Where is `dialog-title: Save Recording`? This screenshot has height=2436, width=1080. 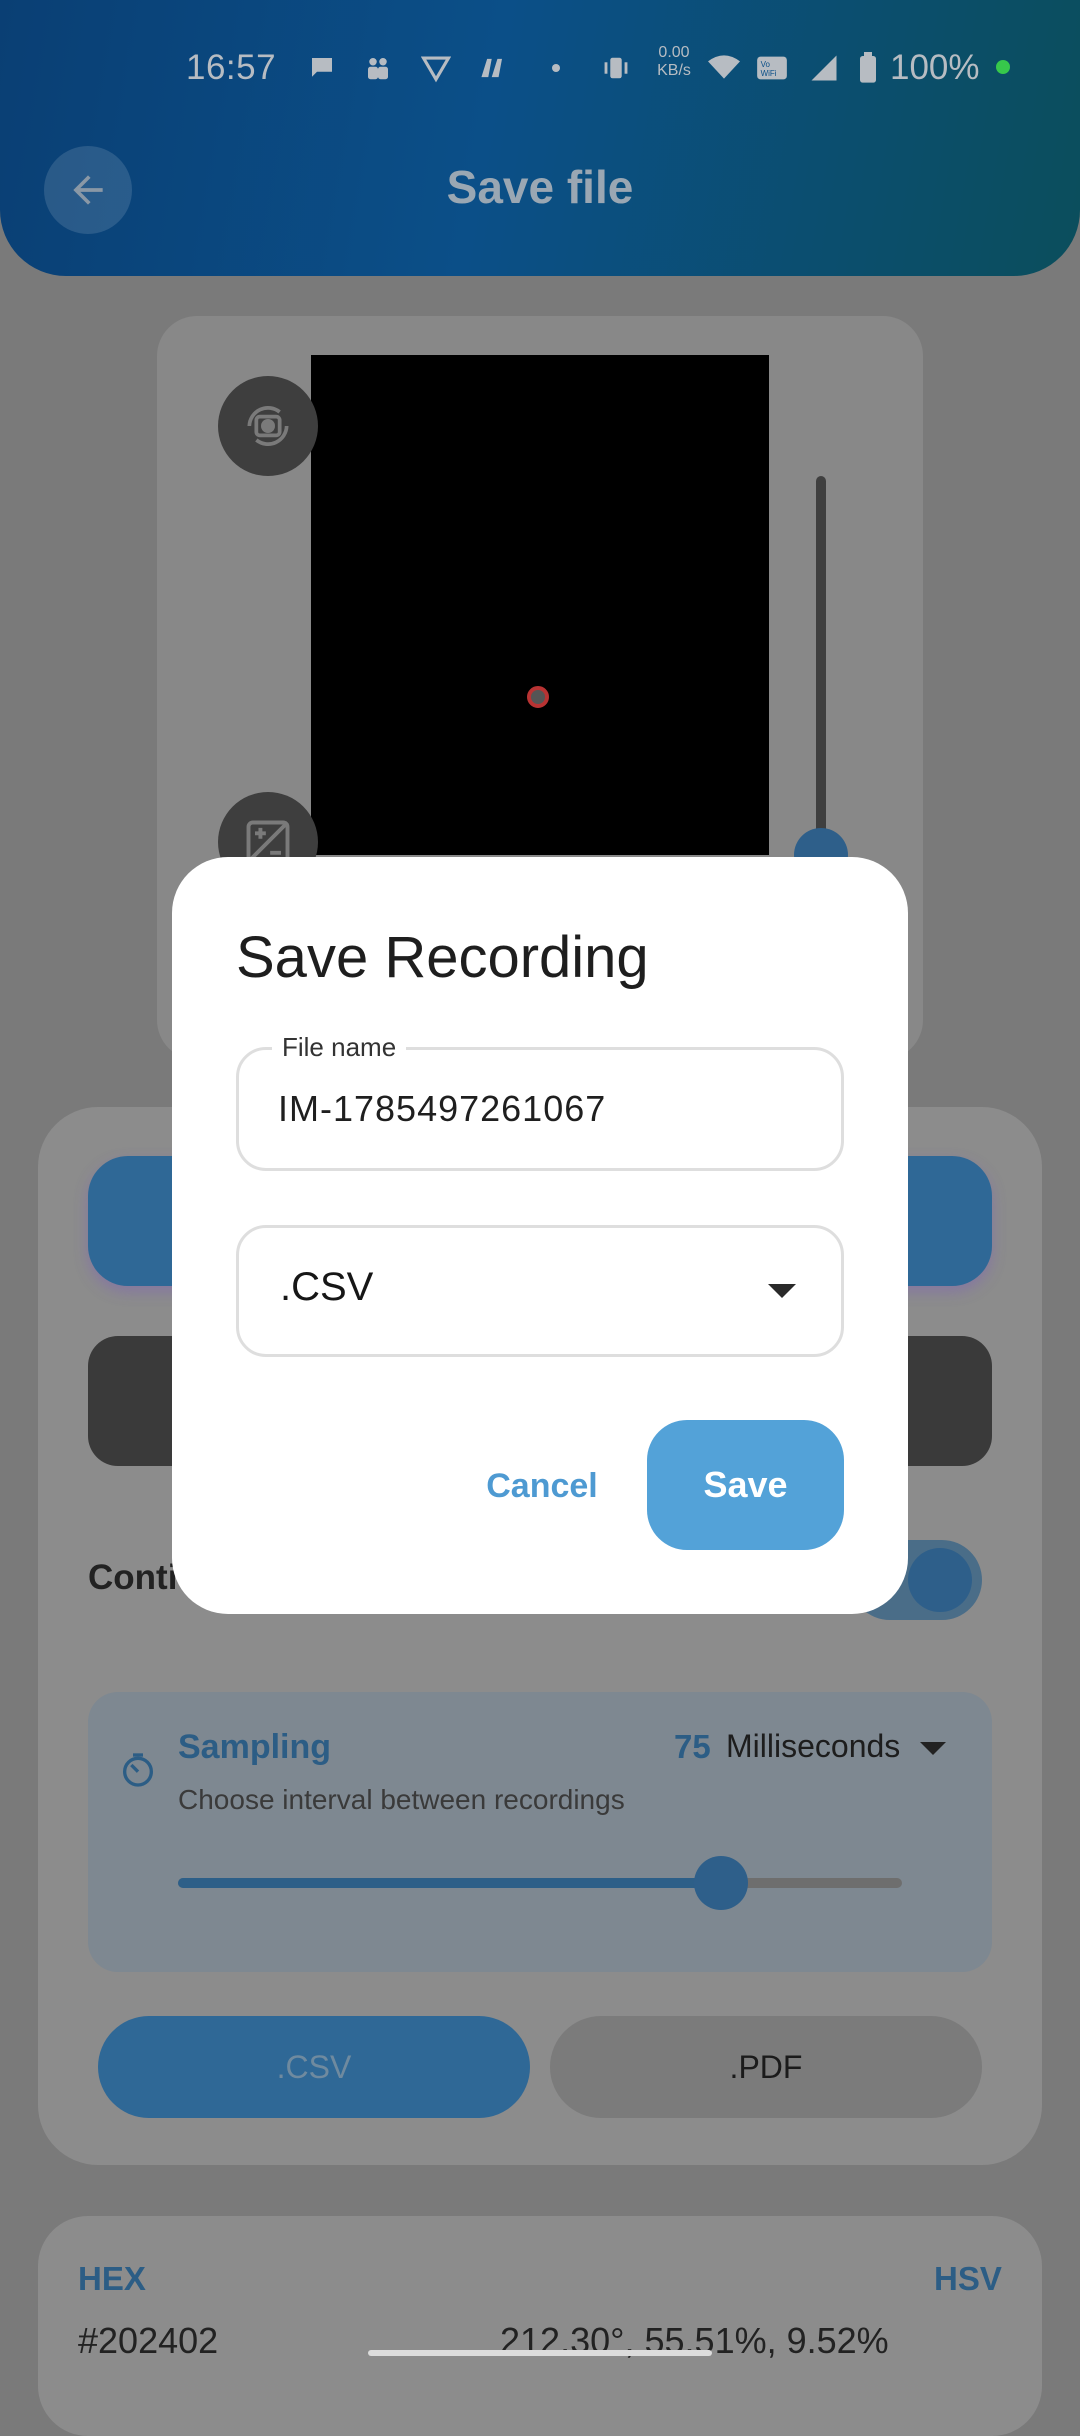 dialog-title: Save Recording is located at coordinates (442, 957).